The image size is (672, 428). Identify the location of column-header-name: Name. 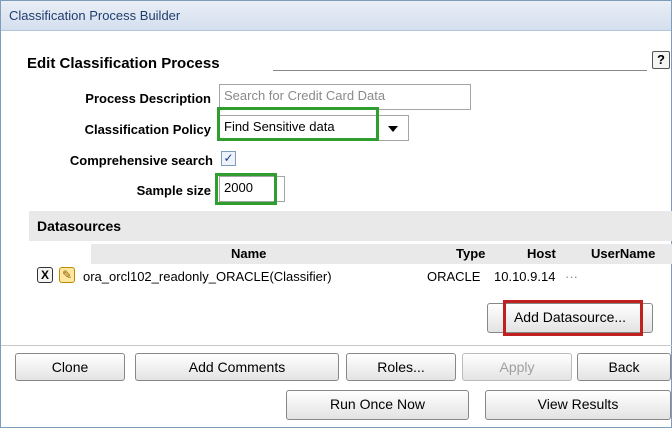
(248, 253).